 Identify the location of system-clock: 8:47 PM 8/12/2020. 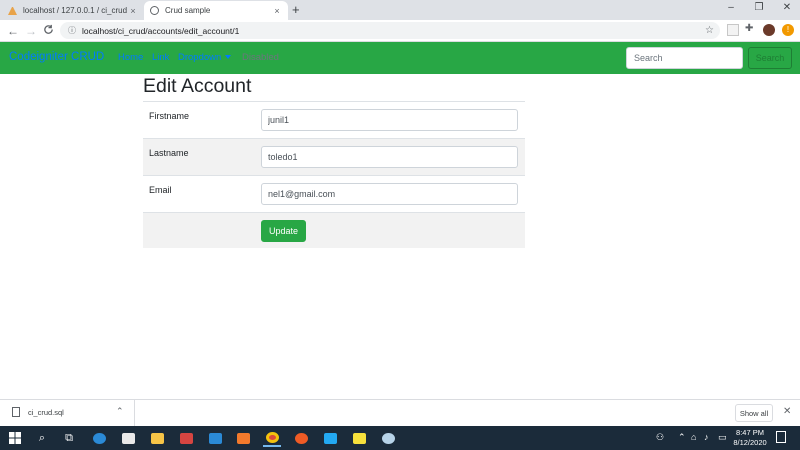
(750, 438).